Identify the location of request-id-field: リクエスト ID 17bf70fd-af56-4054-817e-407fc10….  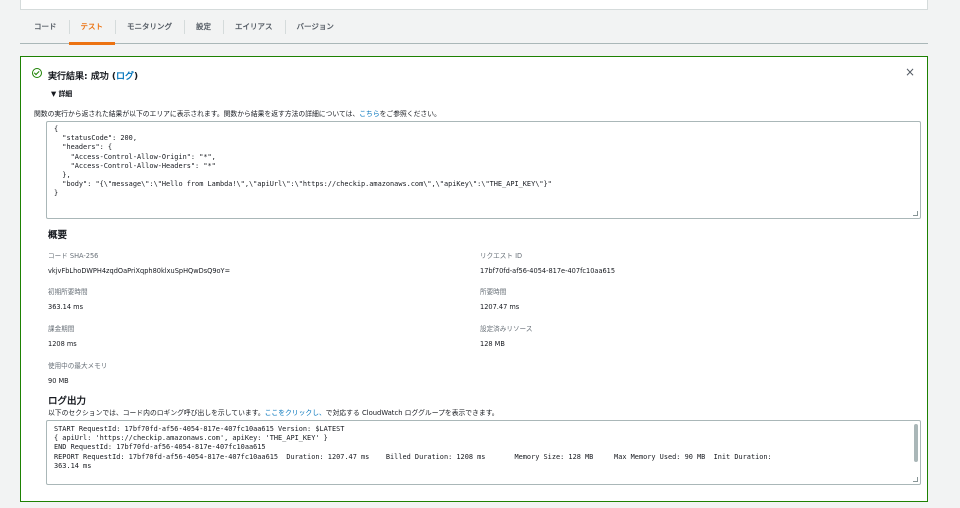
(548, 263).